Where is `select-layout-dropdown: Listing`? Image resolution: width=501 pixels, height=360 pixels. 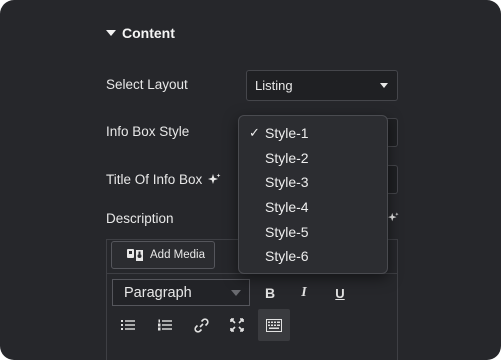
select-layout-dropdown: Listing is located at coordinates (322, 85).